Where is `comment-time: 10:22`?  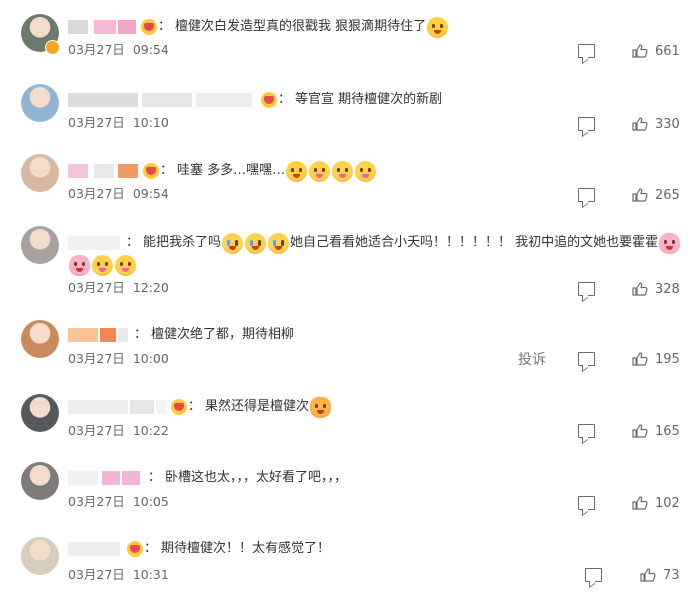 comment-time: 10:22 is located at coordinates (150, 430).